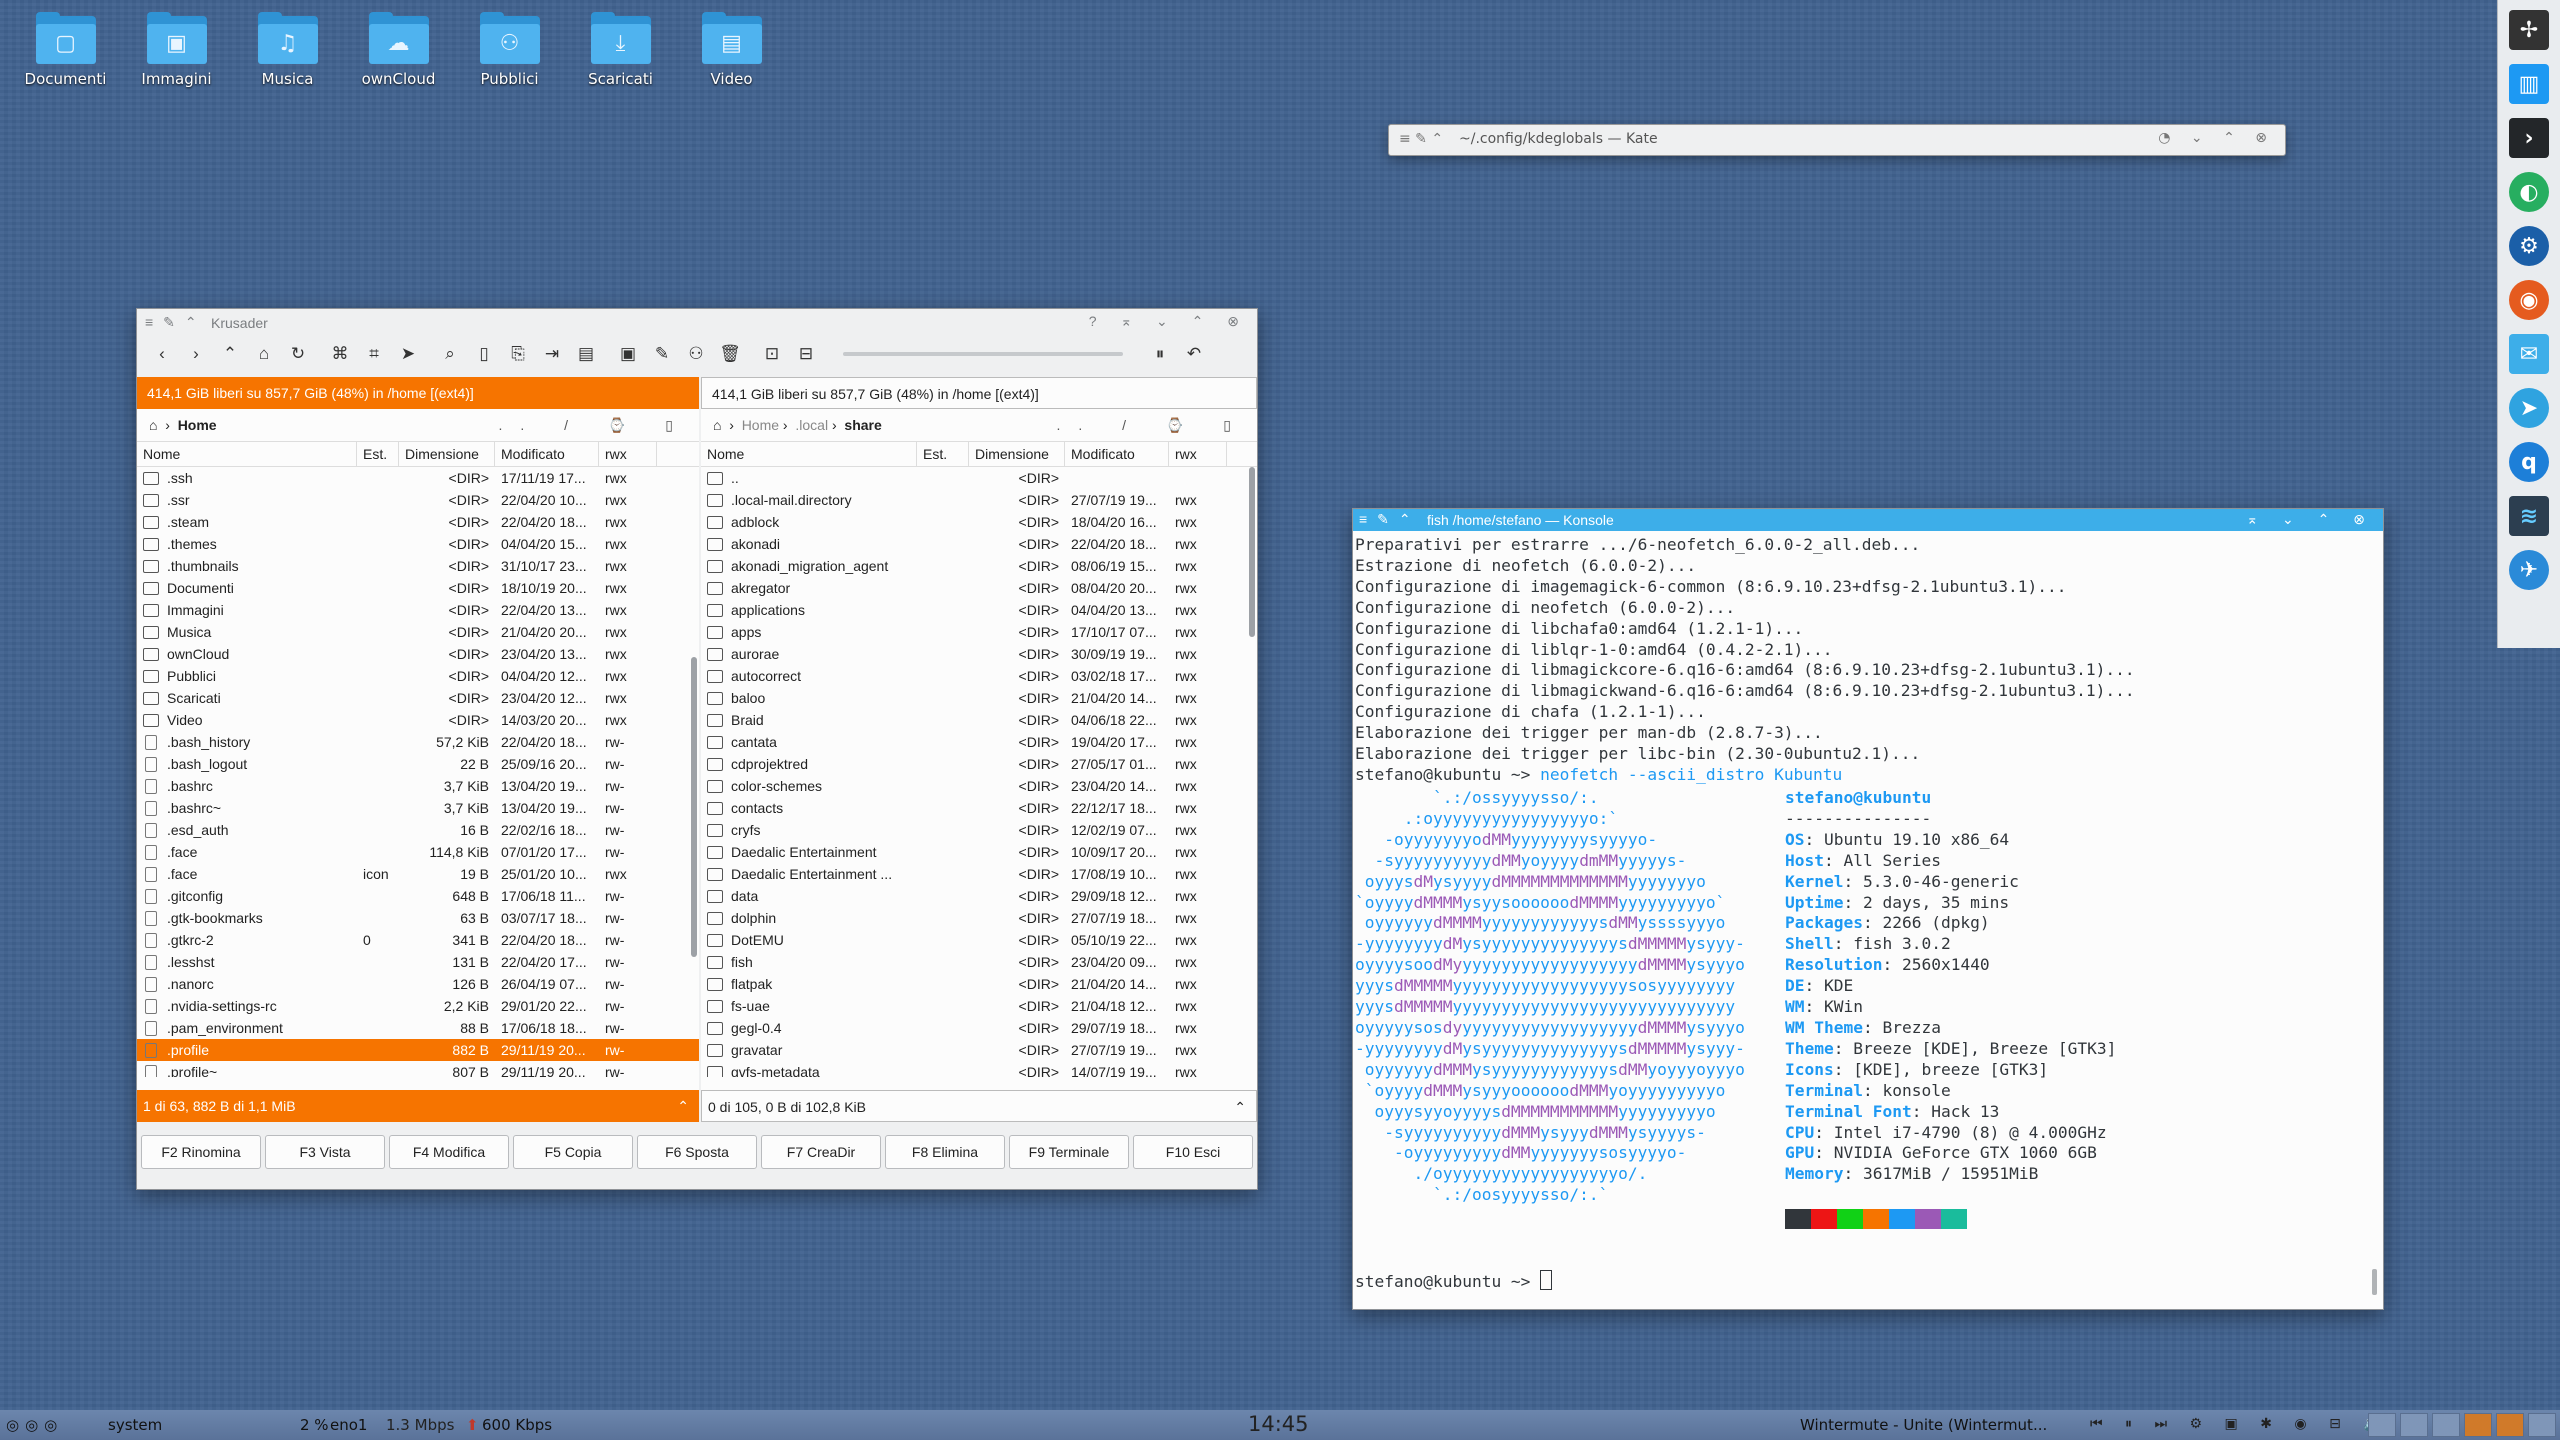 This screenshot has height=1440, width=2560. Describe the element at coordinates (979, 896) in the screenshot. I see `file-row: data <DIR> 29/09/18 12... rwx` at that location.